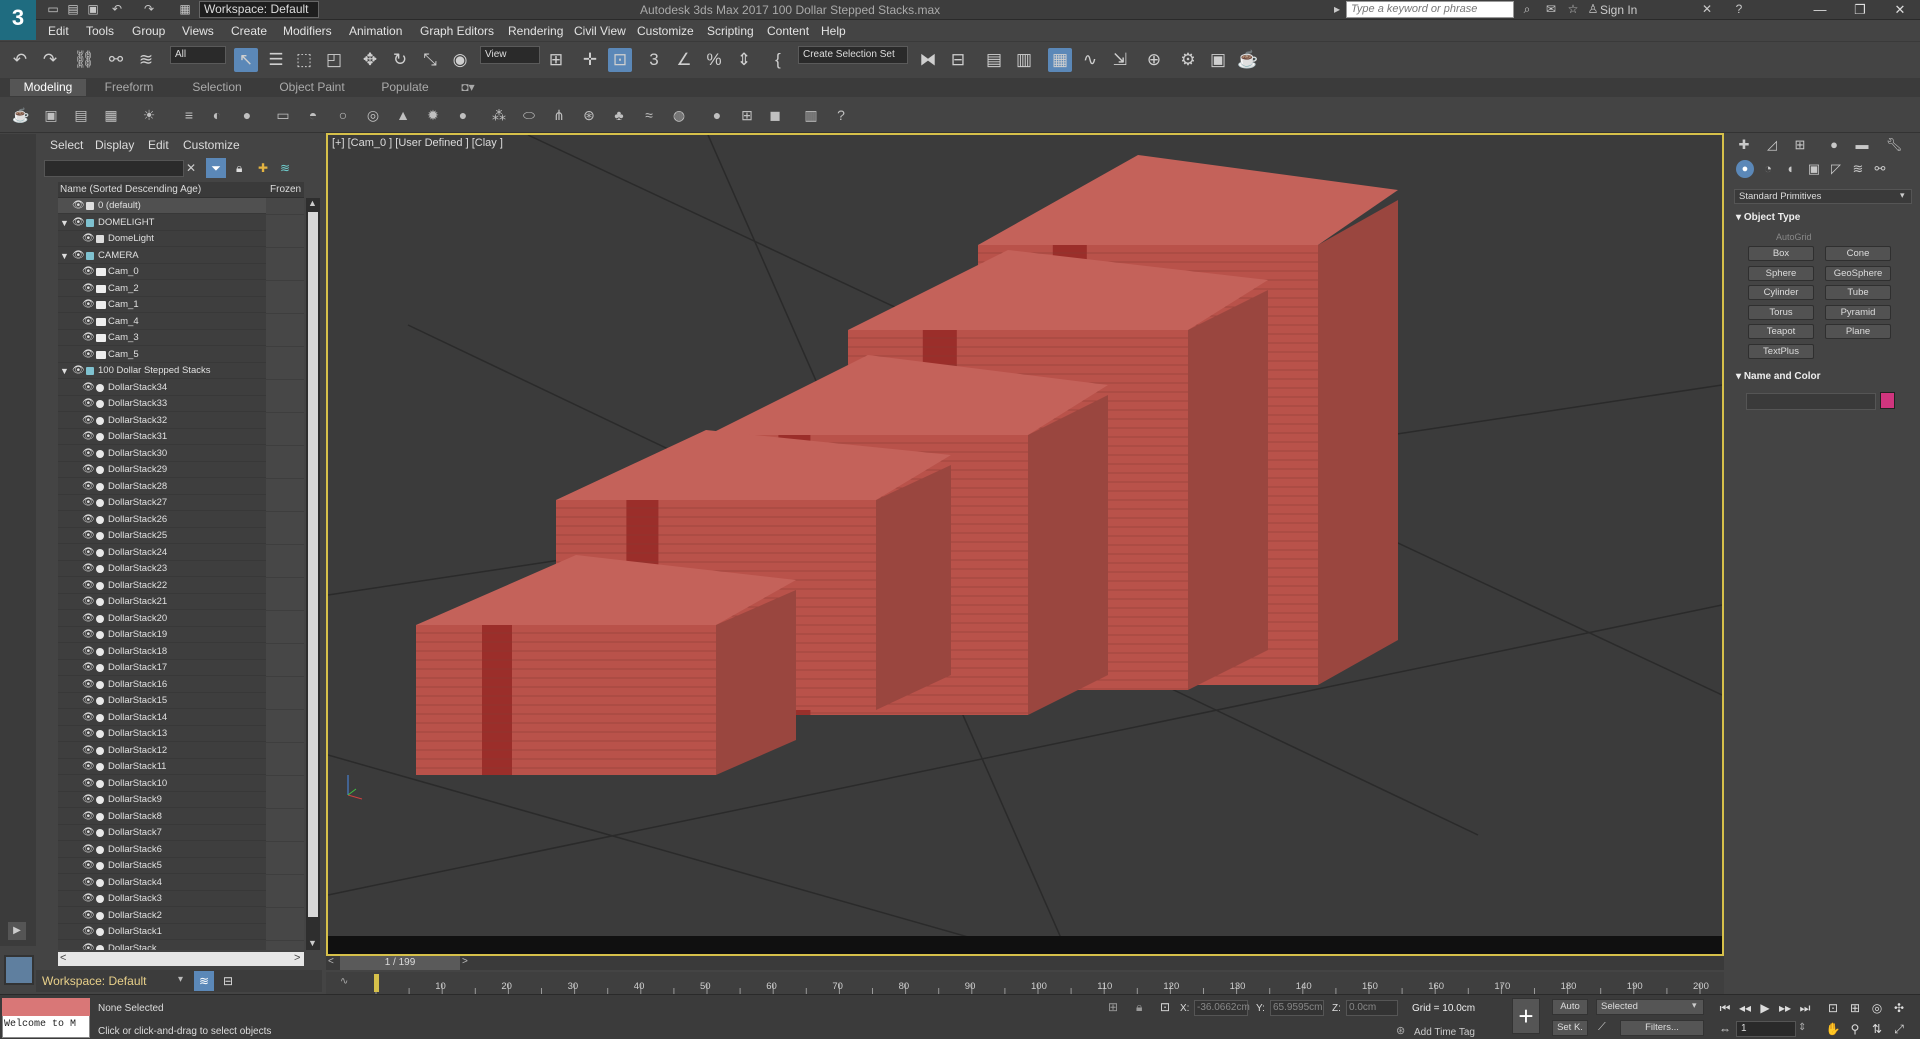 This screenshot has width=1920, height=1039. What do you see at coordinates (747, 115) in the screenshot?
I see `scene-converter-icon: ⊞` at bounding box center [747, 115].